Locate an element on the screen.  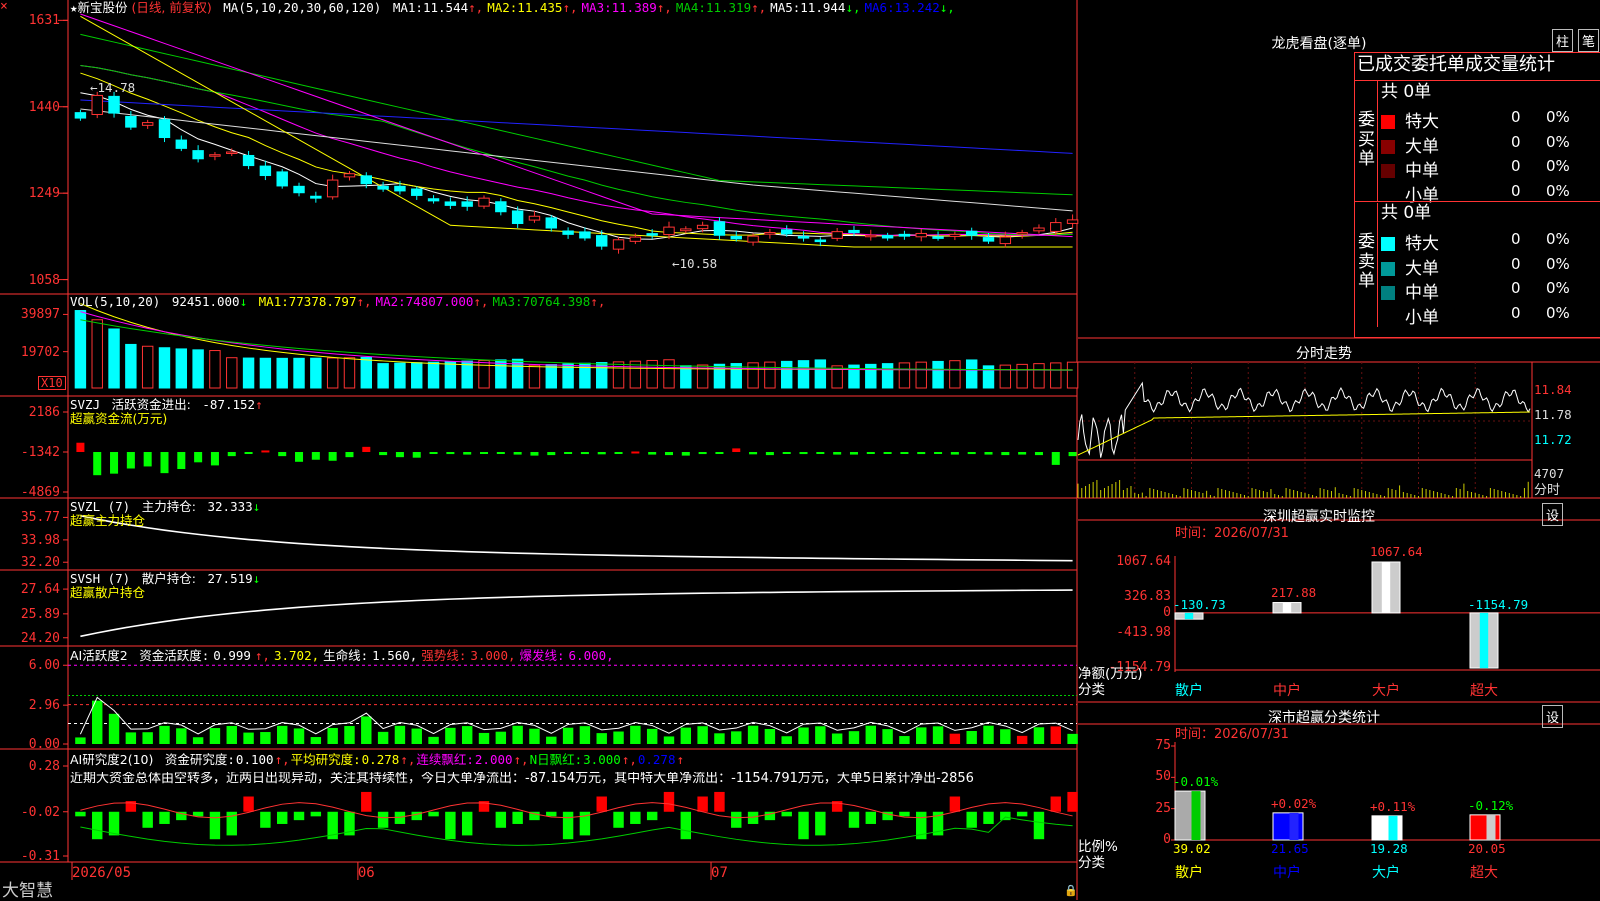
close-icon: × is located at coordinates (4, 6).